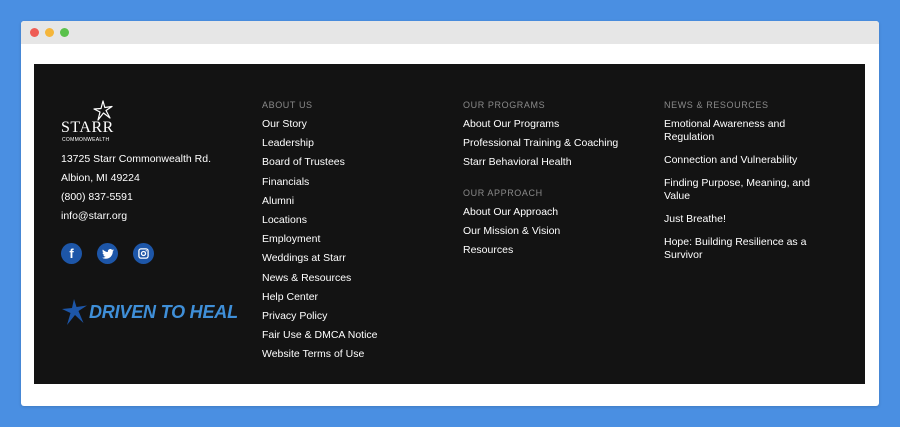 This screenshot has width=900, height=427. What do you see at coordinates (347, 124) in the screenshot?
I see `link-our-story: Our Story` at bounding box center [347, 124].